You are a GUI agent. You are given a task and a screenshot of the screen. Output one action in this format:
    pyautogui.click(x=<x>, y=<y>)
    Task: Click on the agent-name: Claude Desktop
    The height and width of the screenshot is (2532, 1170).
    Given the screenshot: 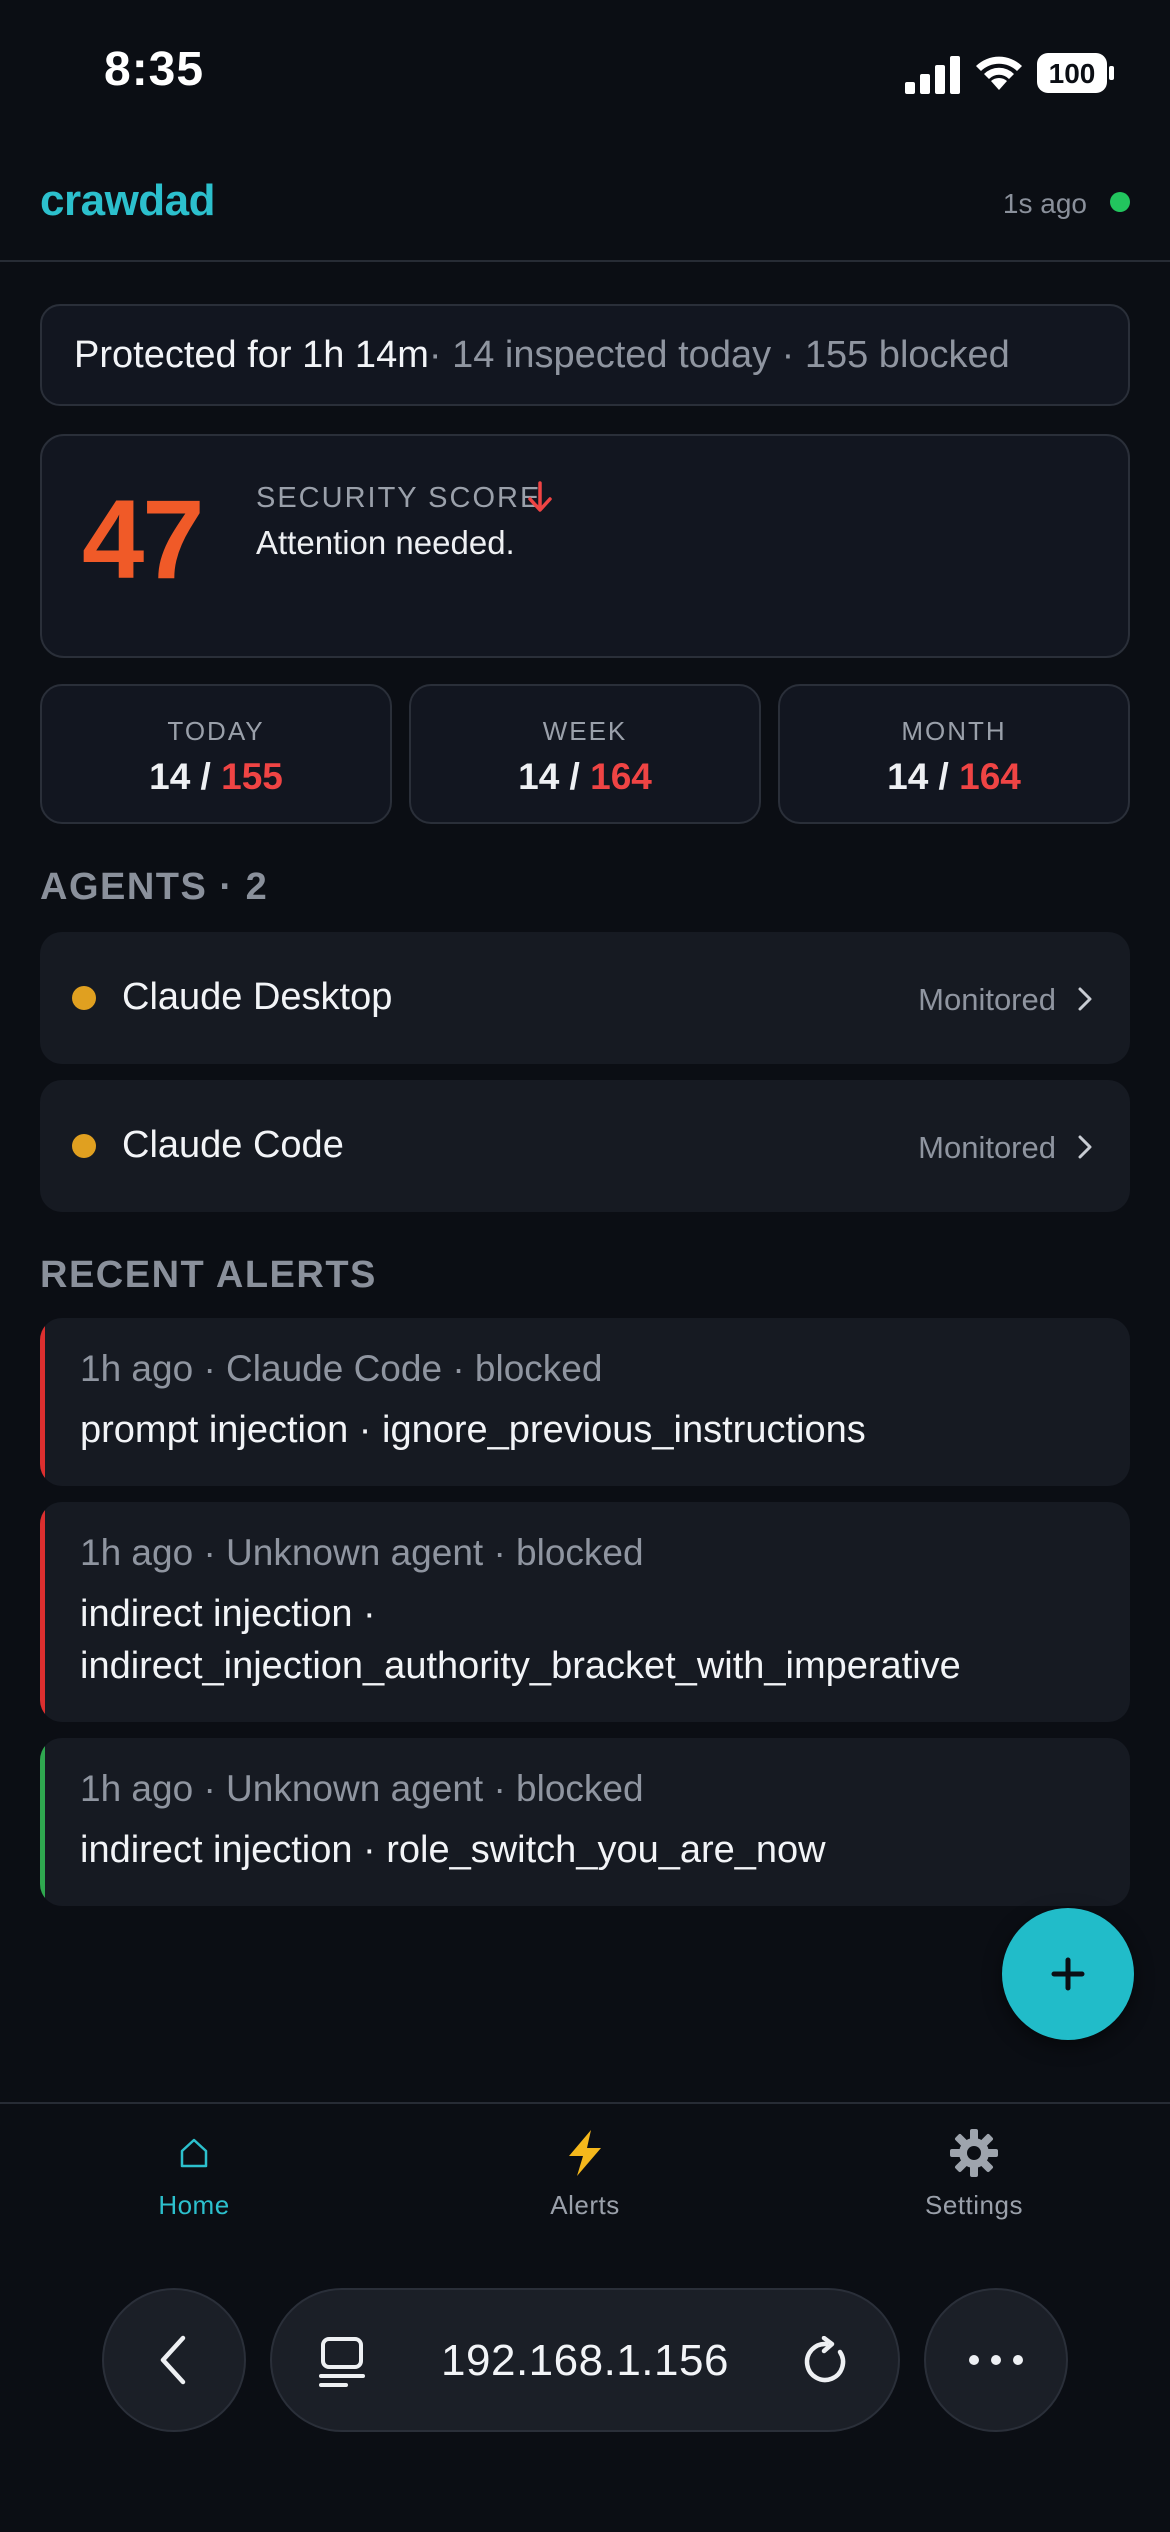 What is the action you would take?
    pyautogui.click(x=257, y=997)
    